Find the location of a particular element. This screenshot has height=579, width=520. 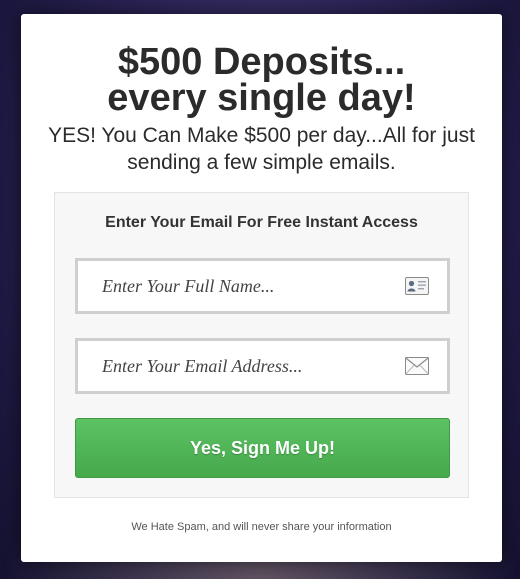

full-name-input is located at coordinates (262, 286).